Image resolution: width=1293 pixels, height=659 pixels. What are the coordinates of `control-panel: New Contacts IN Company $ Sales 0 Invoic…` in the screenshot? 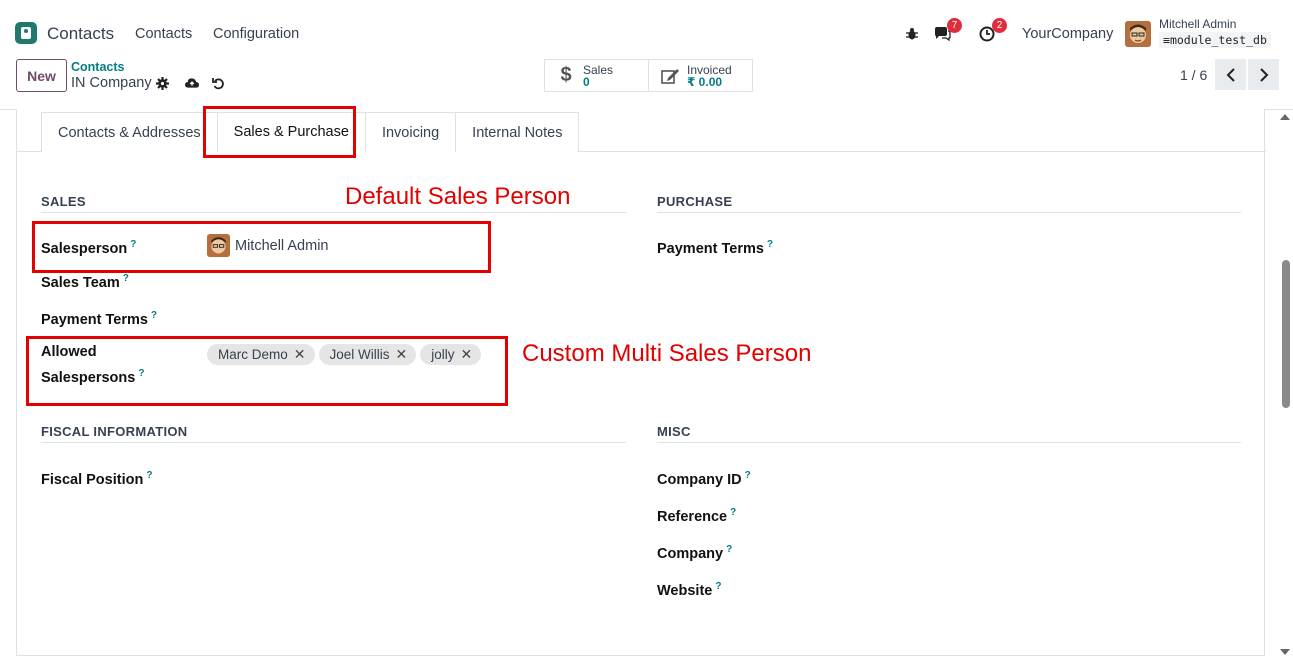 It's located at (646, 83).